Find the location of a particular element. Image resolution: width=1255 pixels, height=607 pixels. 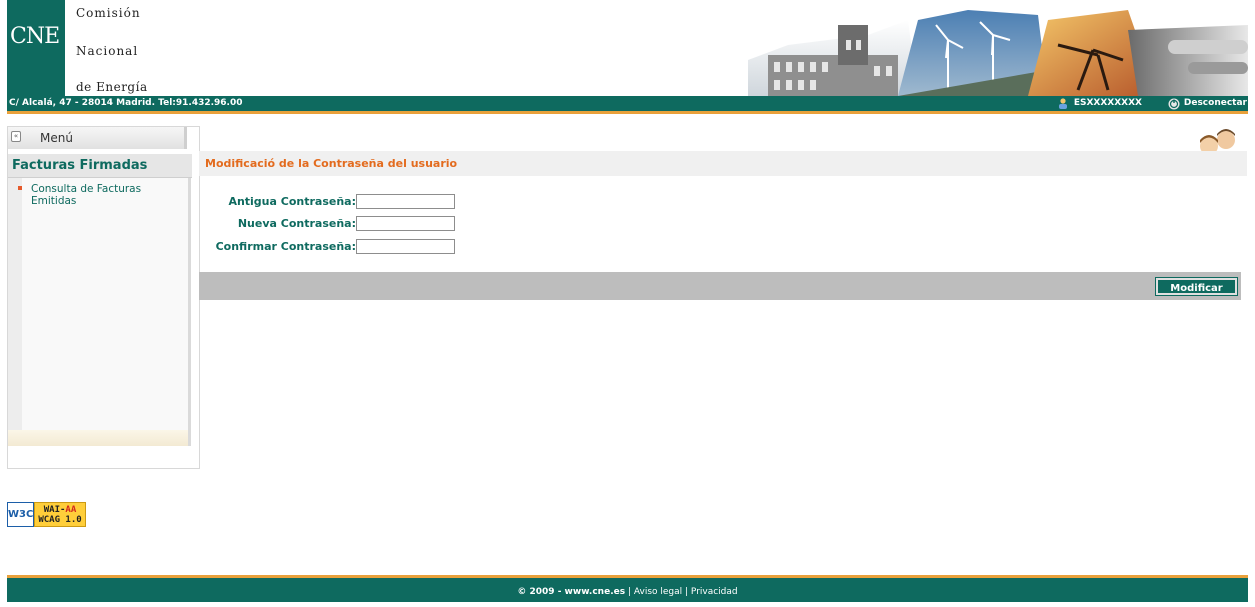

sidebar-section-title: Facturas Firmadas is located at coordinates (100, 166).